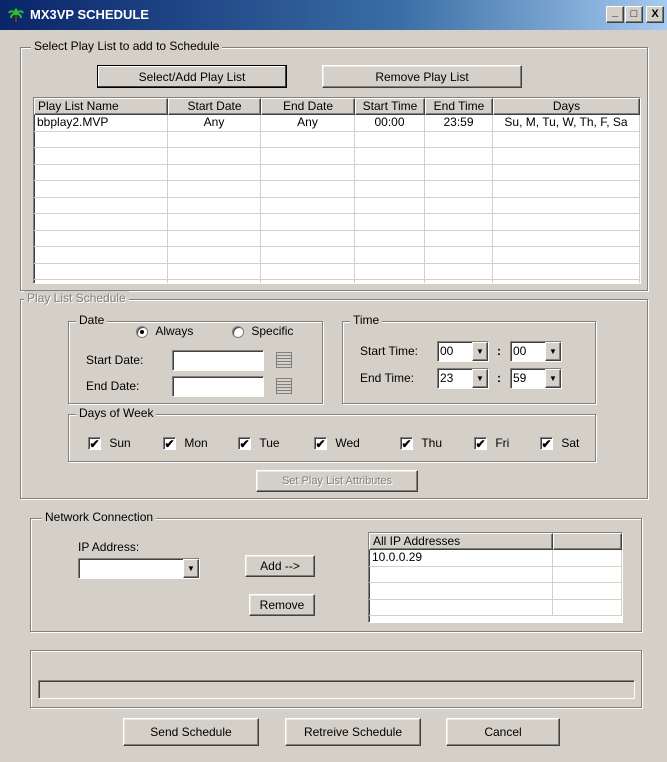  I want to click on end-minute-select: 59 ▼, so click(536, 378).